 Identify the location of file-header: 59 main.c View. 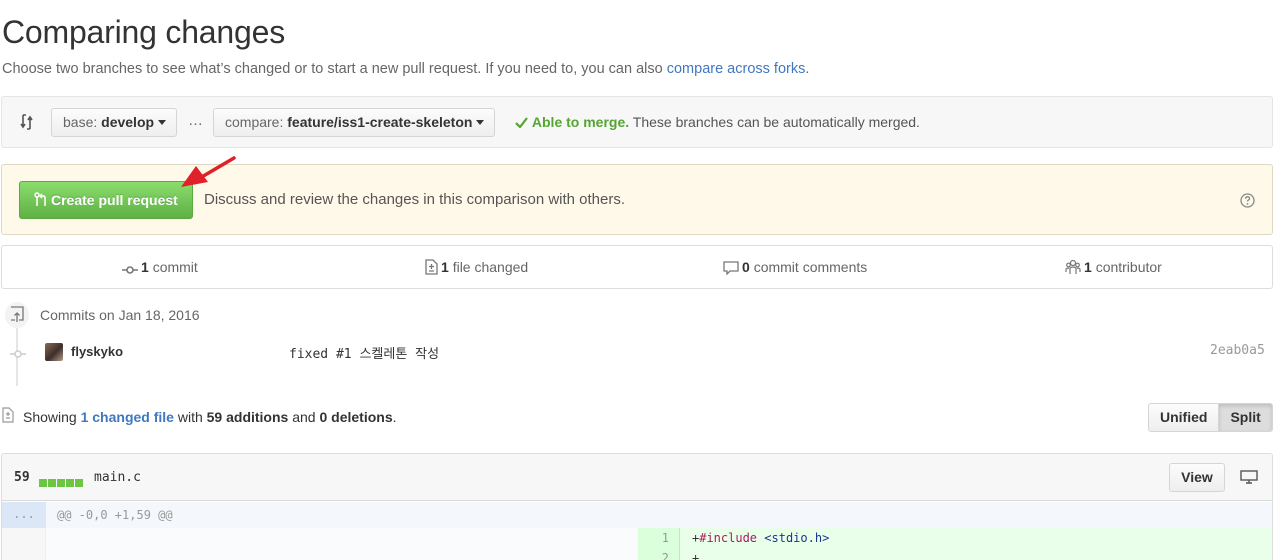
(637, 477).